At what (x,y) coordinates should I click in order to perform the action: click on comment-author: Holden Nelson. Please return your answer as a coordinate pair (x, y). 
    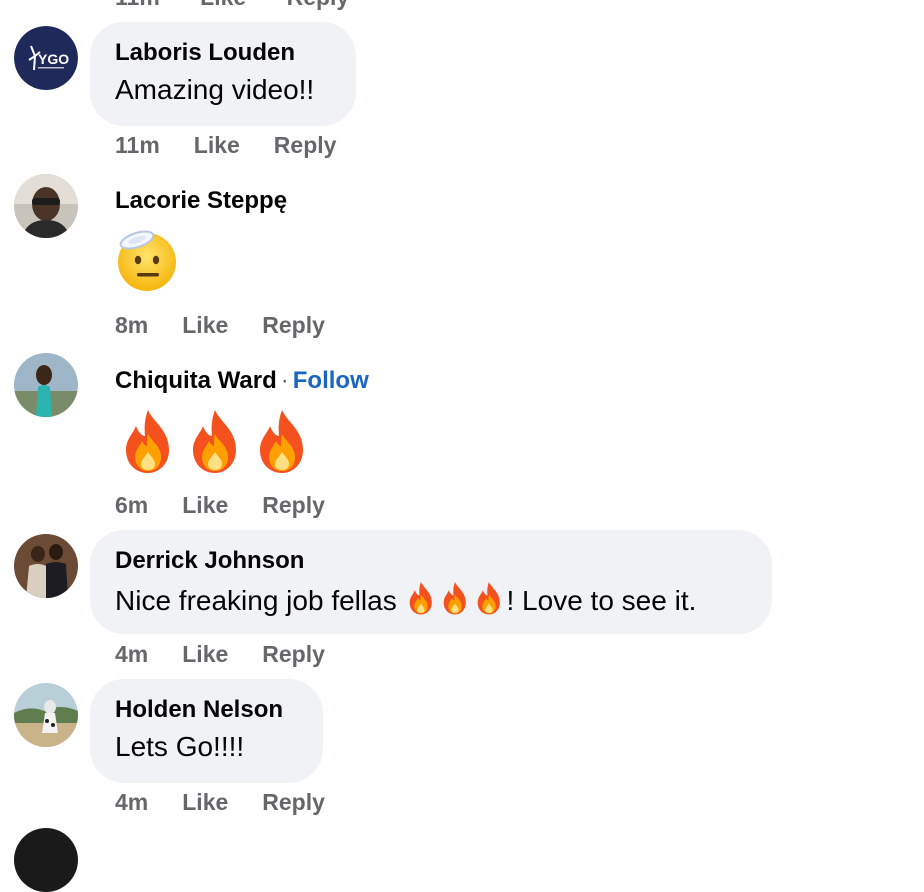
    Looking at the image, I should click on (207, 710).